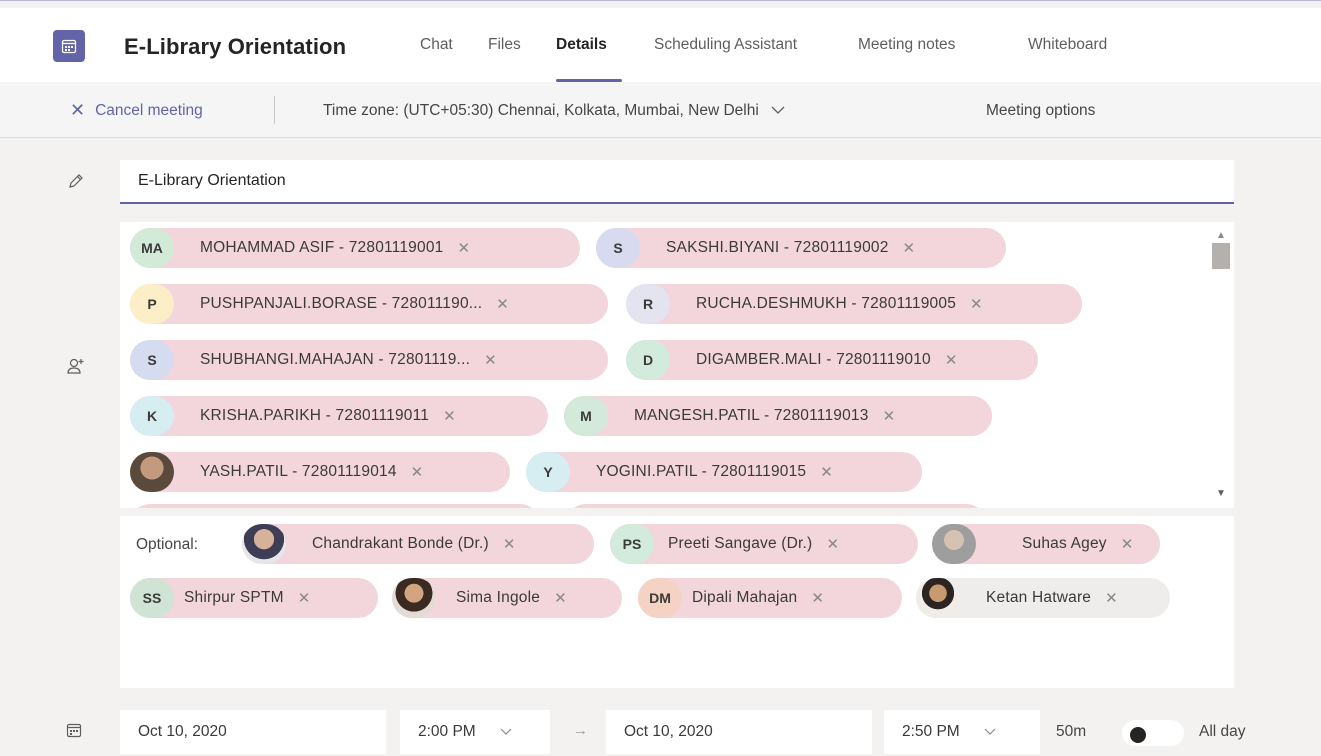 Image resolution: width=1321 pixels, height=756 pixels. I want to click on attendee-name: Chandrakant Bonde (Dr.), so click(400, 543).